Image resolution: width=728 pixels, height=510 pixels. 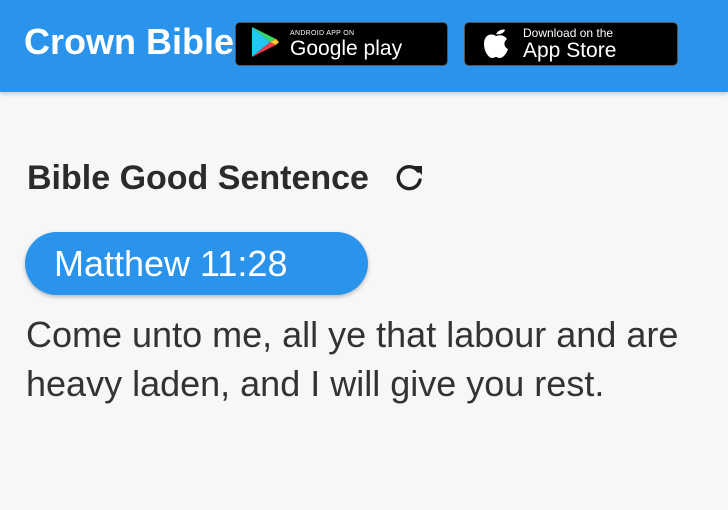 What do you see at coordinates (198, 177) in the screenshot?
I see `section-title: Bible Good Sentence` at bounding box center [198, 177].